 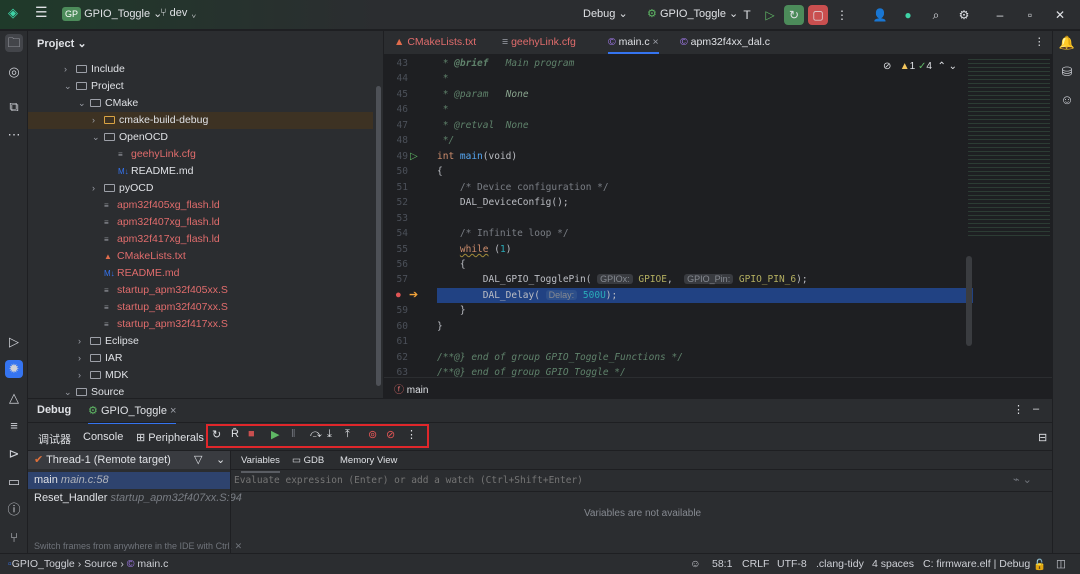 I want to click on rerun-icon: ↻, so click(x=216, y=434).